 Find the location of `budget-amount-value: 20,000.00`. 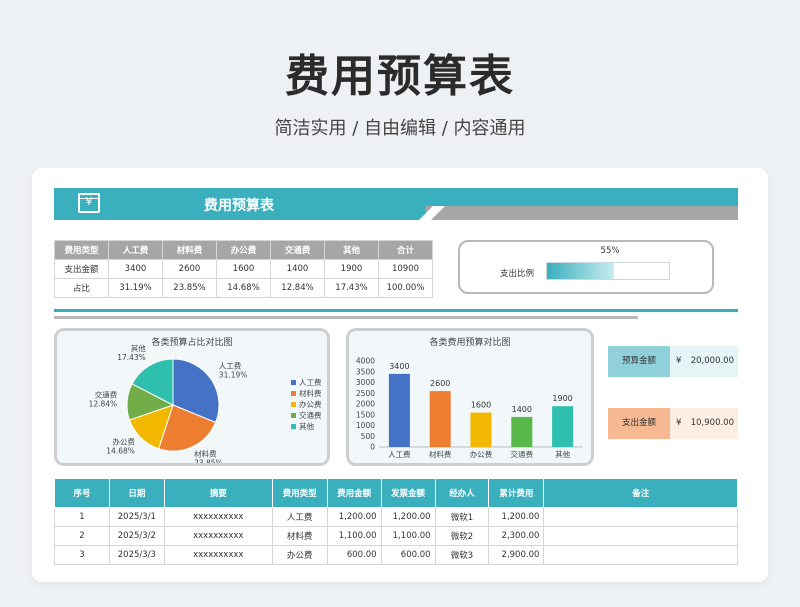

budget-amount-value: 20,000.00 is located at coordinates (712, 361).